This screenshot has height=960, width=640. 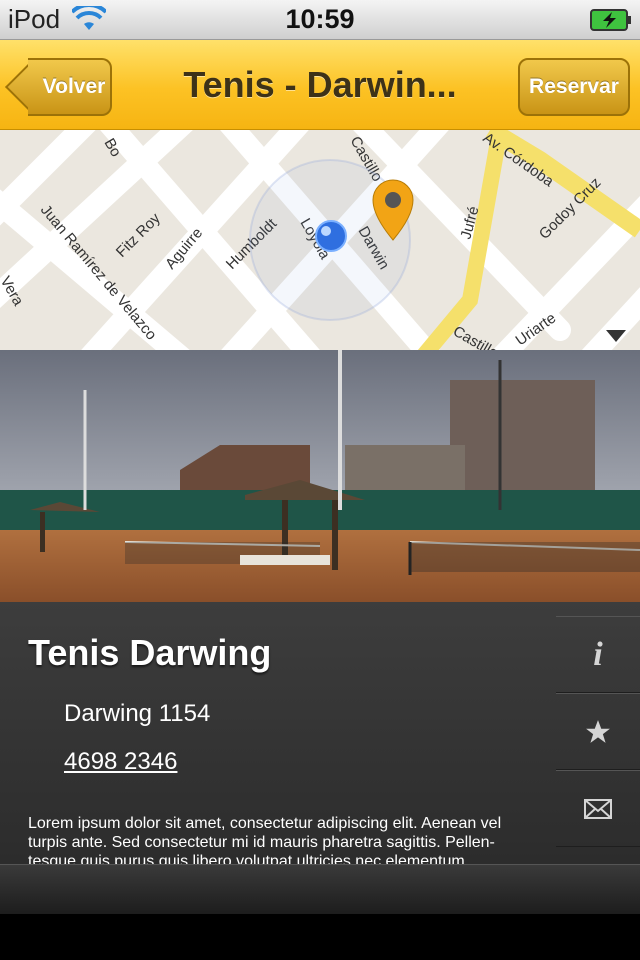 I want to click on info-icon: i, so click(x=598, y=654).